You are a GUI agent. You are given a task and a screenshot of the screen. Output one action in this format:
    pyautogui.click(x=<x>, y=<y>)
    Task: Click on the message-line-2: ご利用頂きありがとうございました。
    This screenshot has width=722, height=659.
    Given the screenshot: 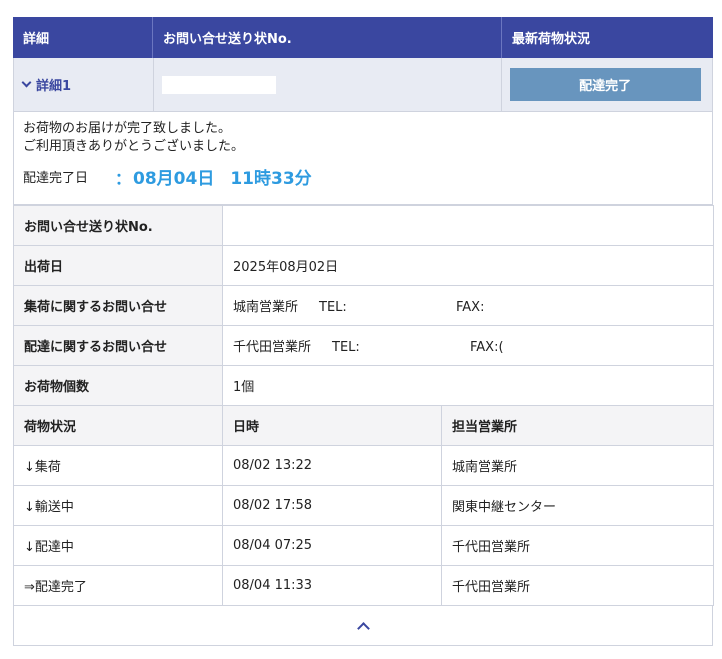 What is the action you would take?
    pyautogui.click(x=134, y=146)
    